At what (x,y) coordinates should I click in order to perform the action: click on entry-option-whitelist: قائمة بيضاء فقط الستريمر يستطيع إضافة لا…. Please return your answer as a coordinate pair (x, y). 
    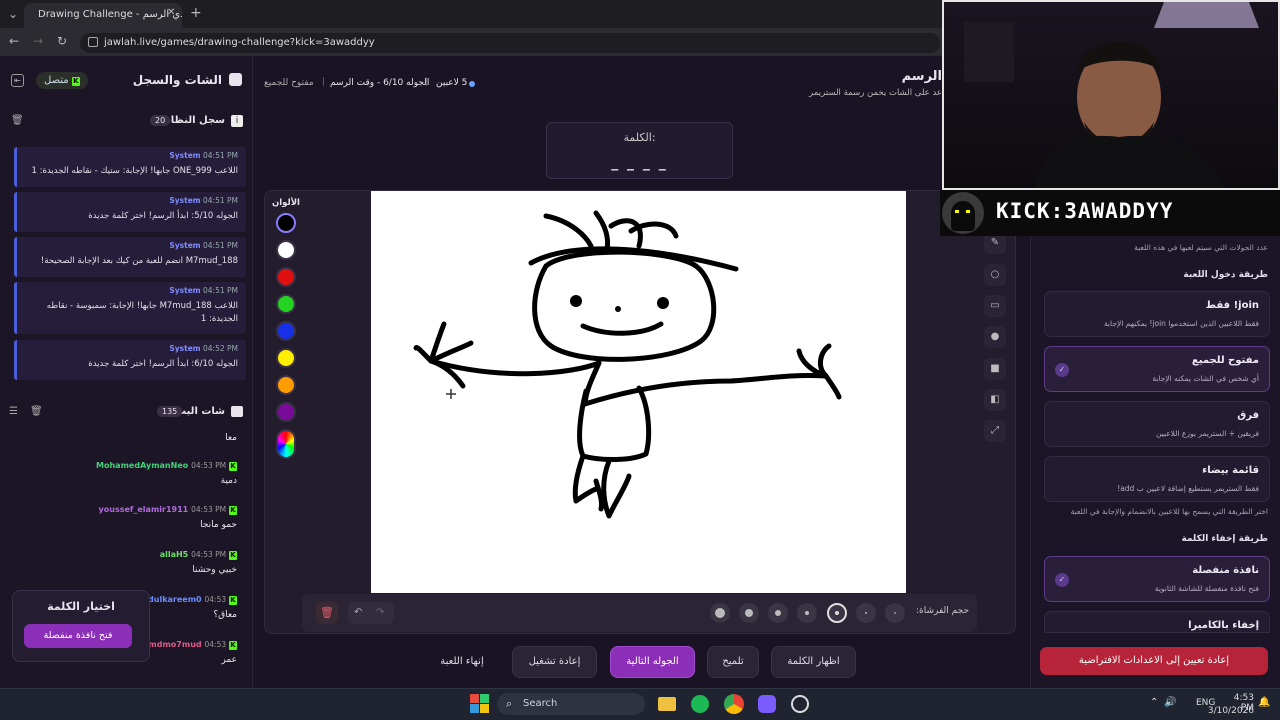
    Looking at the image, I should click on (1157, 479).